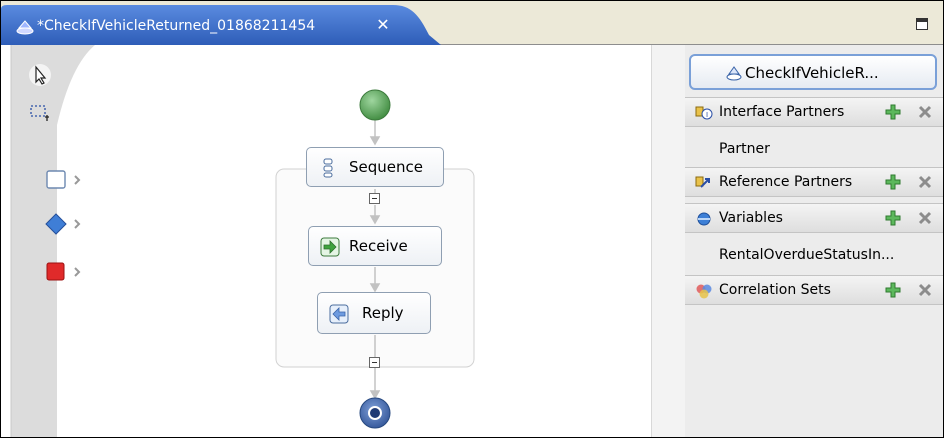  I want to click on reply-icon, so click(339, 314).